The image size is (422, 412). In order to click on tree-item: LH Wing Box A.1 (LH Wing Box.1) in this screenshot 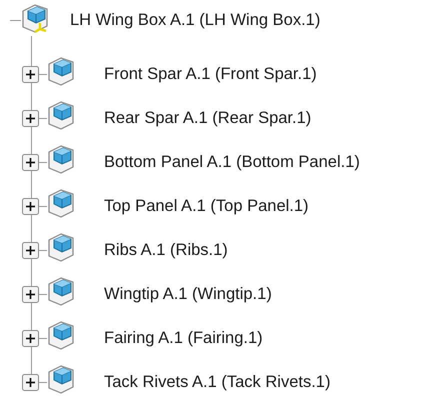, I will do `click(195, 32)`.